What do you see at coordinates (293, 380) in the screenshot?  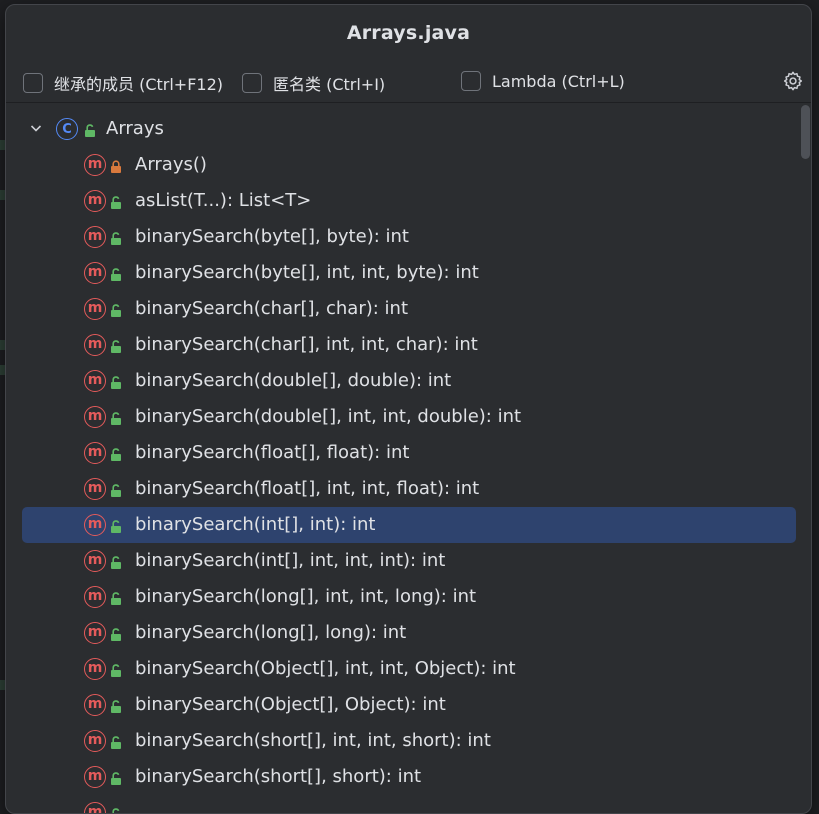 I see `tree-item-label: binarySearch(double[], double): int` at bounding box center [293, 380].